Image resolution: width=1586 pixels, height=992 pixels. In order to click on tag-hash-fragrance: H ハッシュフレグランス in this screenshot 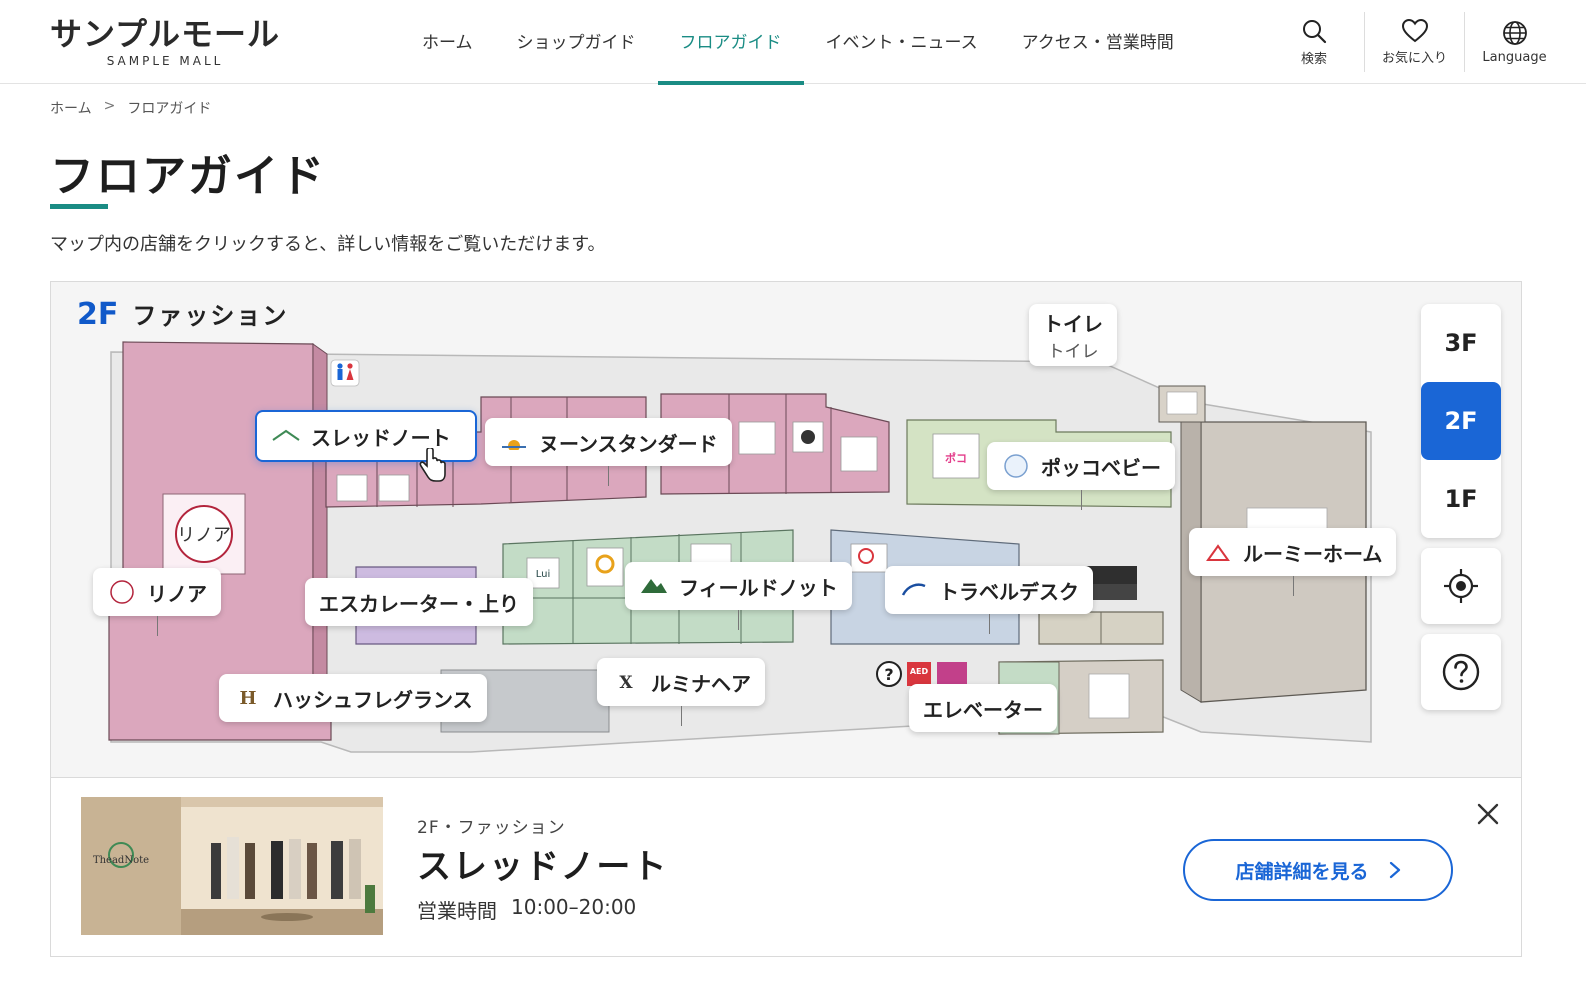, I will do `click(353, 698)`.